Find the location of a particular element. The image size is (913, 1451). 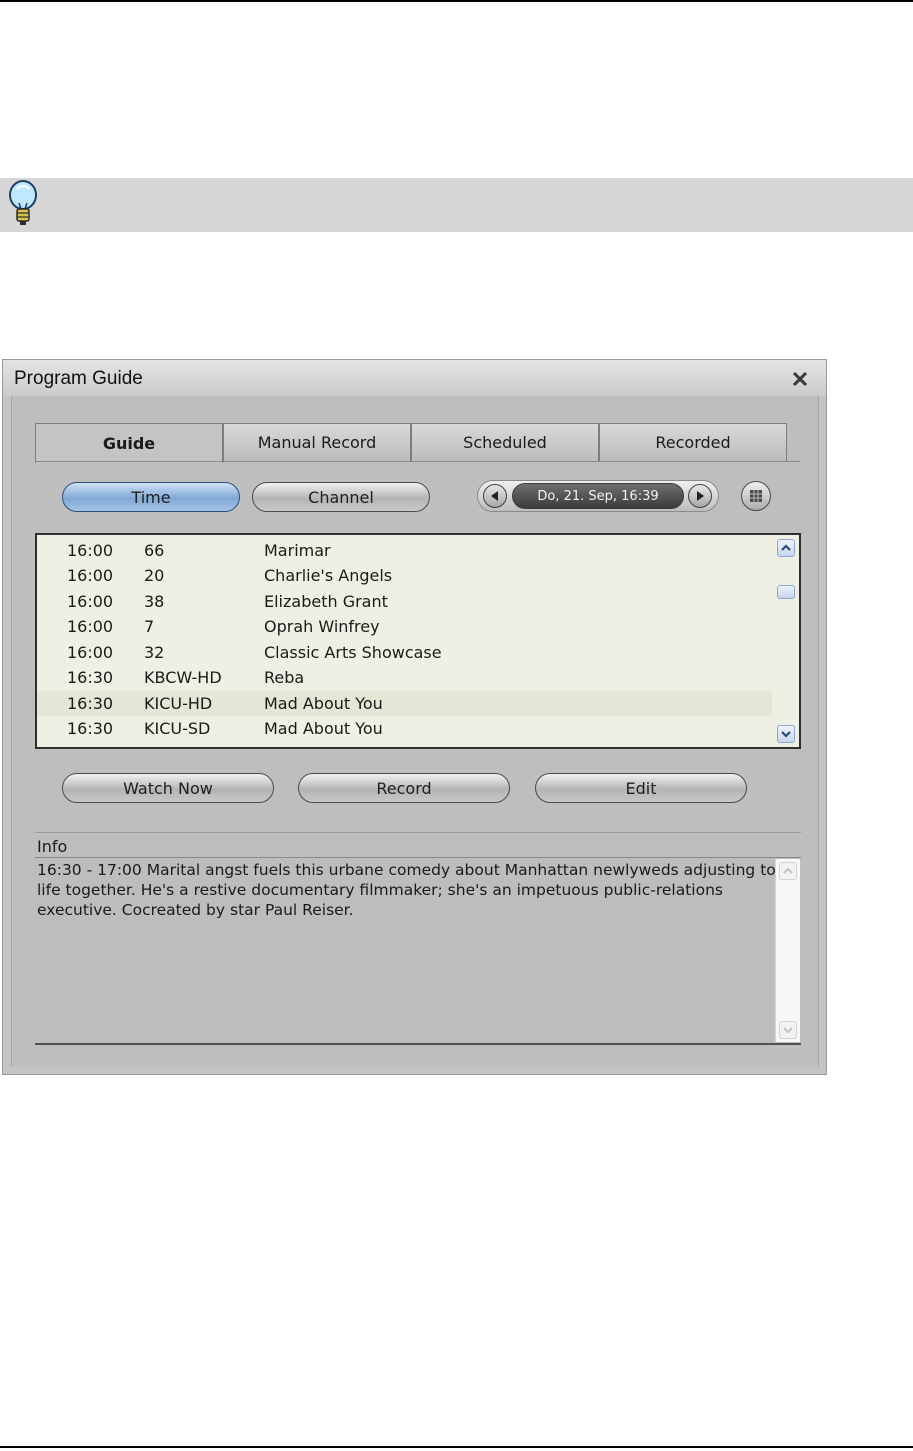

table-row-selected: 16:30 KICU-HD Mad About You is located at coordinates (404, 703).